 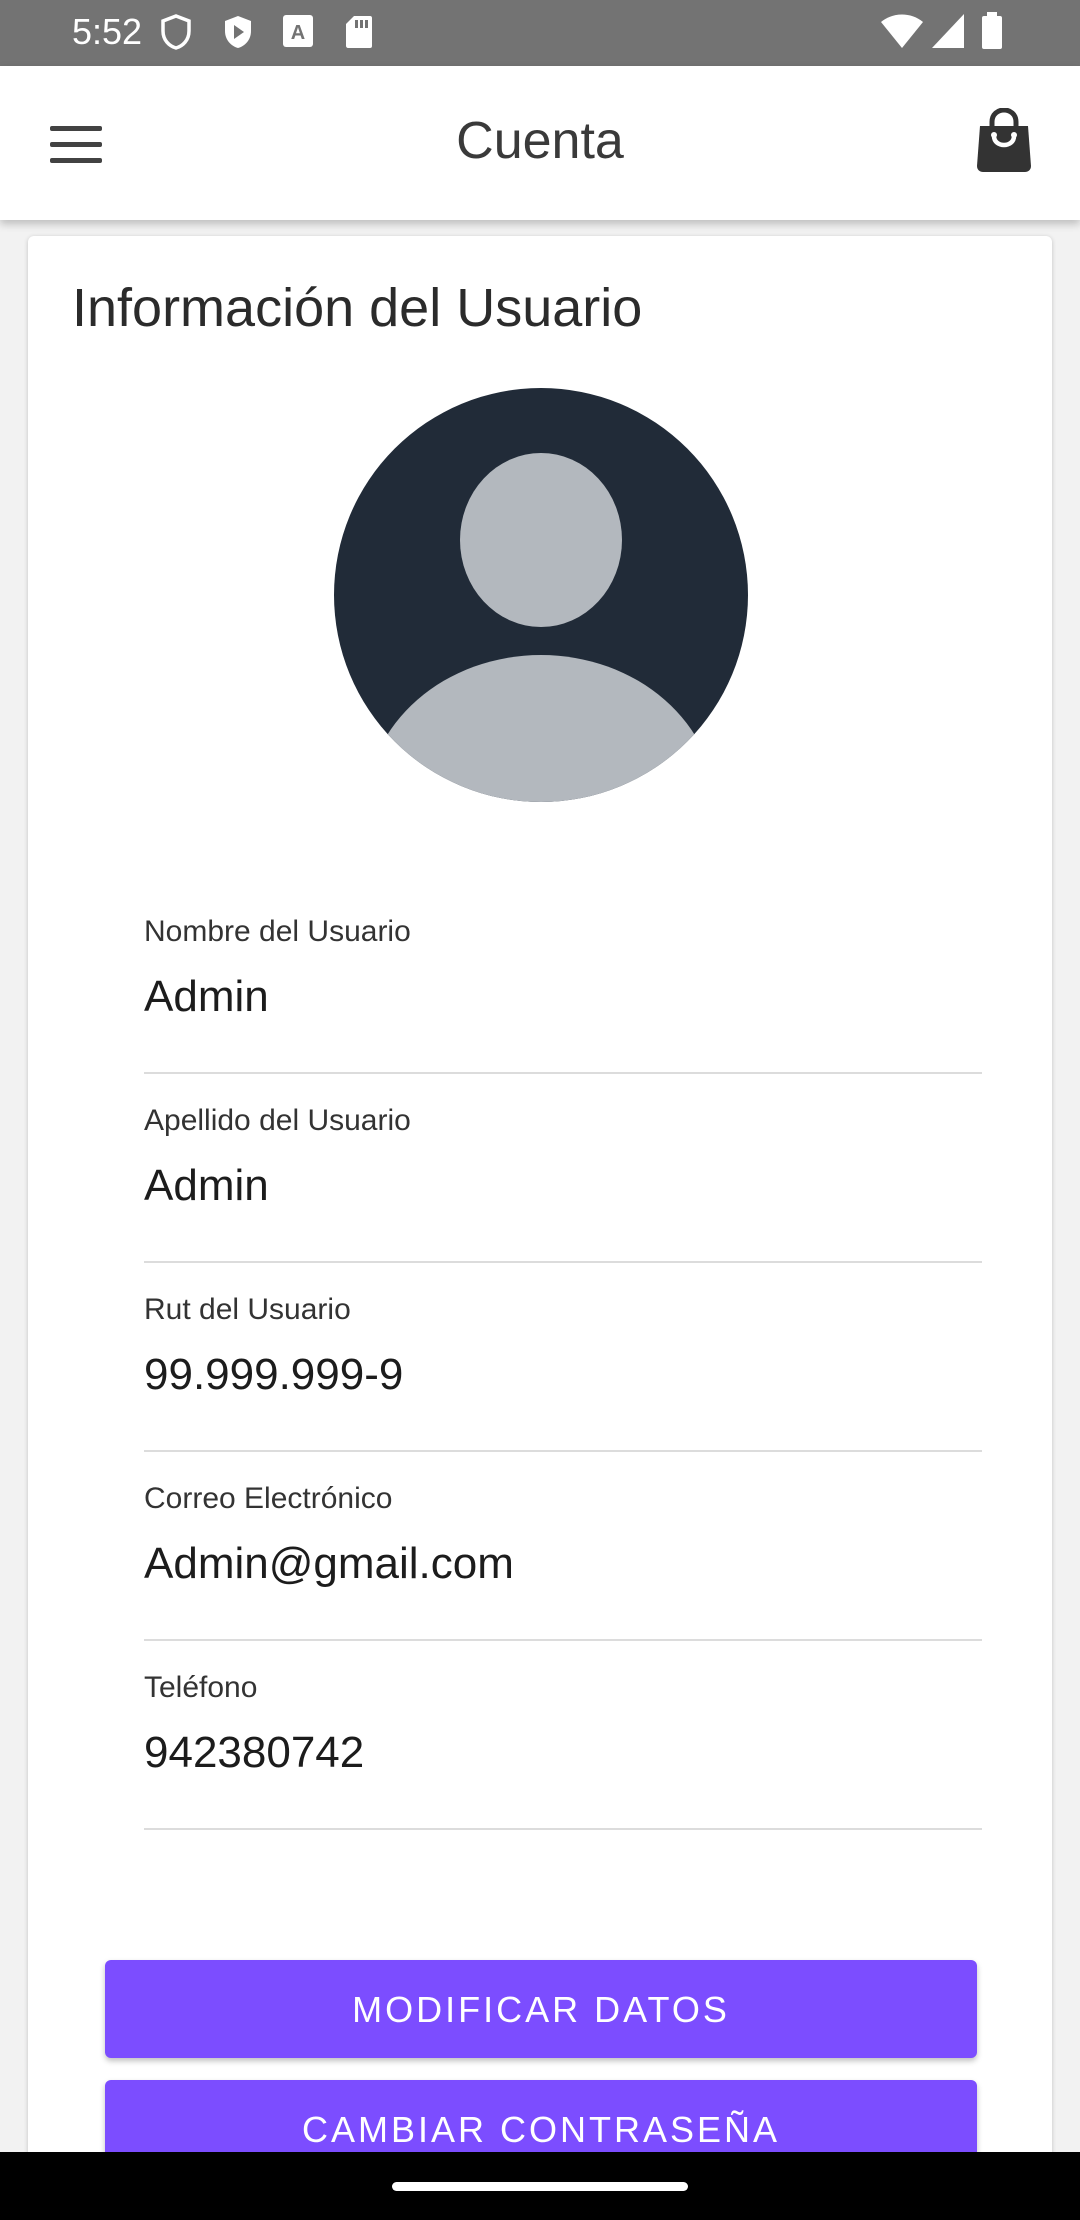 I want to click on home-indicator, so click(x=540, y=2186).